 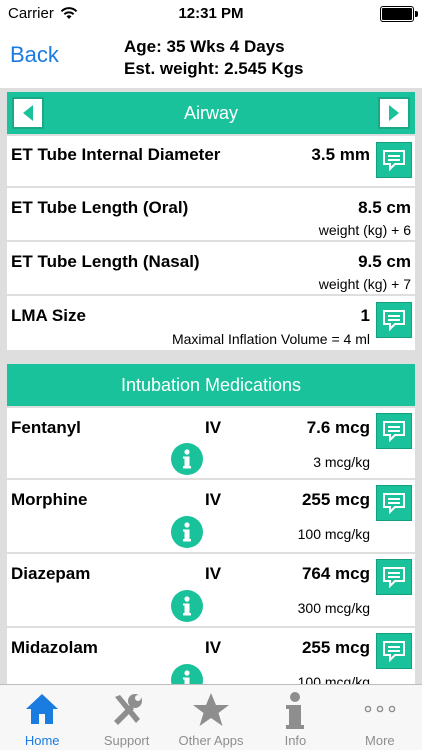 I want to click on tab-bar: Home Support Other Apps Info More, so click(x=211, y=717).